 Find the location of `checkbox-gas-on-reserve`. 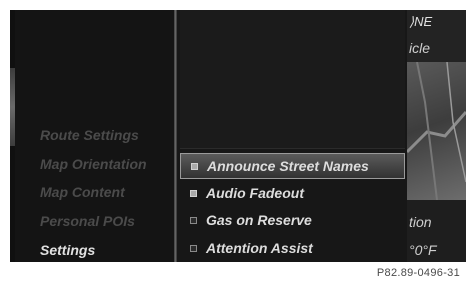

checkbox-gas-on-reserve is located at coordinates (193, 220).